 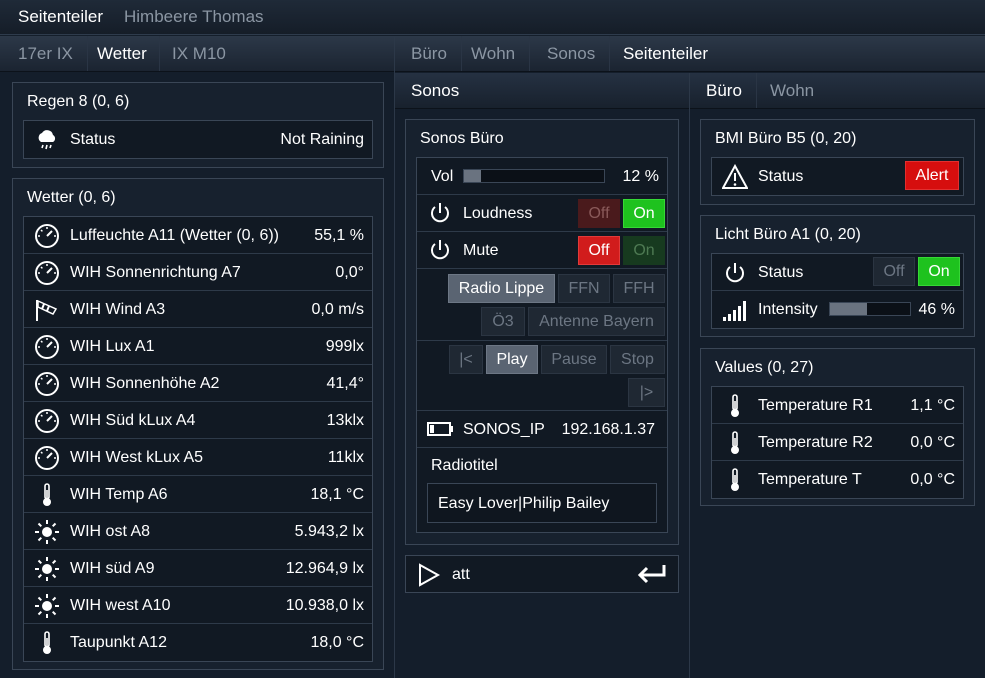 What do you see at coordinates (894, 271) in the screenshot?
I see `licht-off-button: Off` at bounding box center [894, 271].